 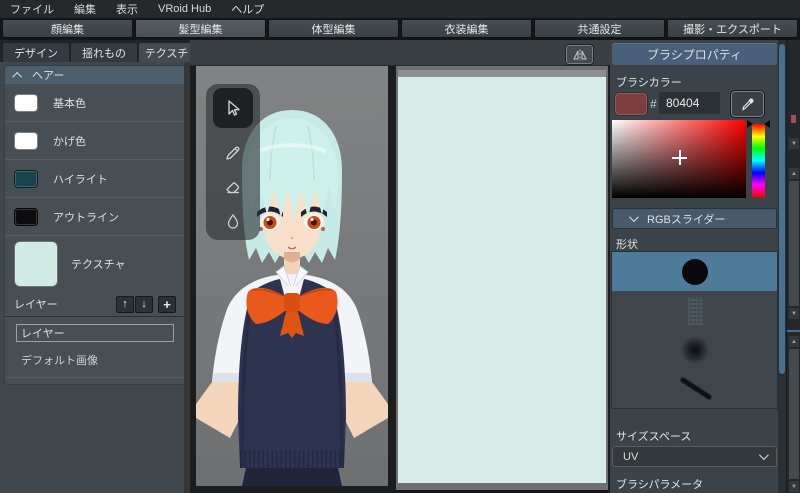 I want to click on menu-bar: ファイル 編集 表示 VRoid Hub ヘルプ, so click(x=400, y=9).